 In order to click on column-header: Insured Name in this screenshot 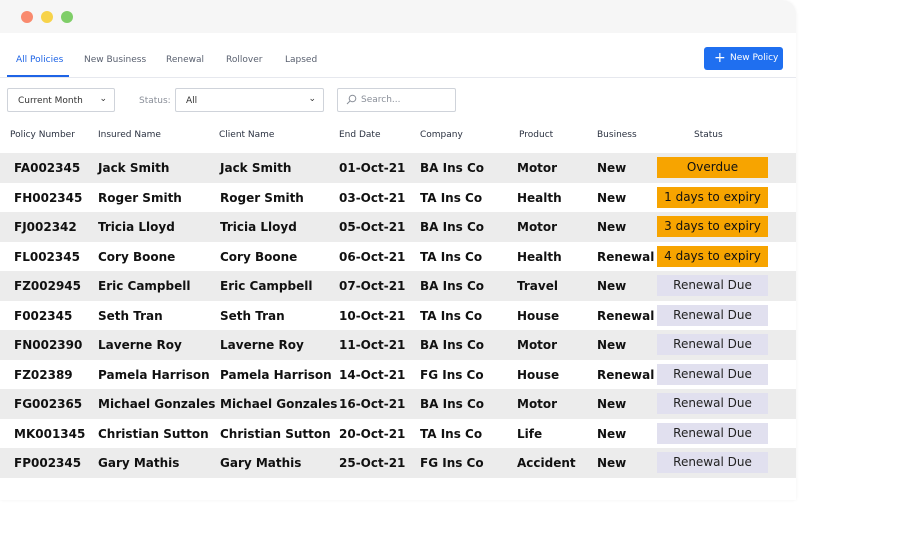, I will do `click(129, 135)`.